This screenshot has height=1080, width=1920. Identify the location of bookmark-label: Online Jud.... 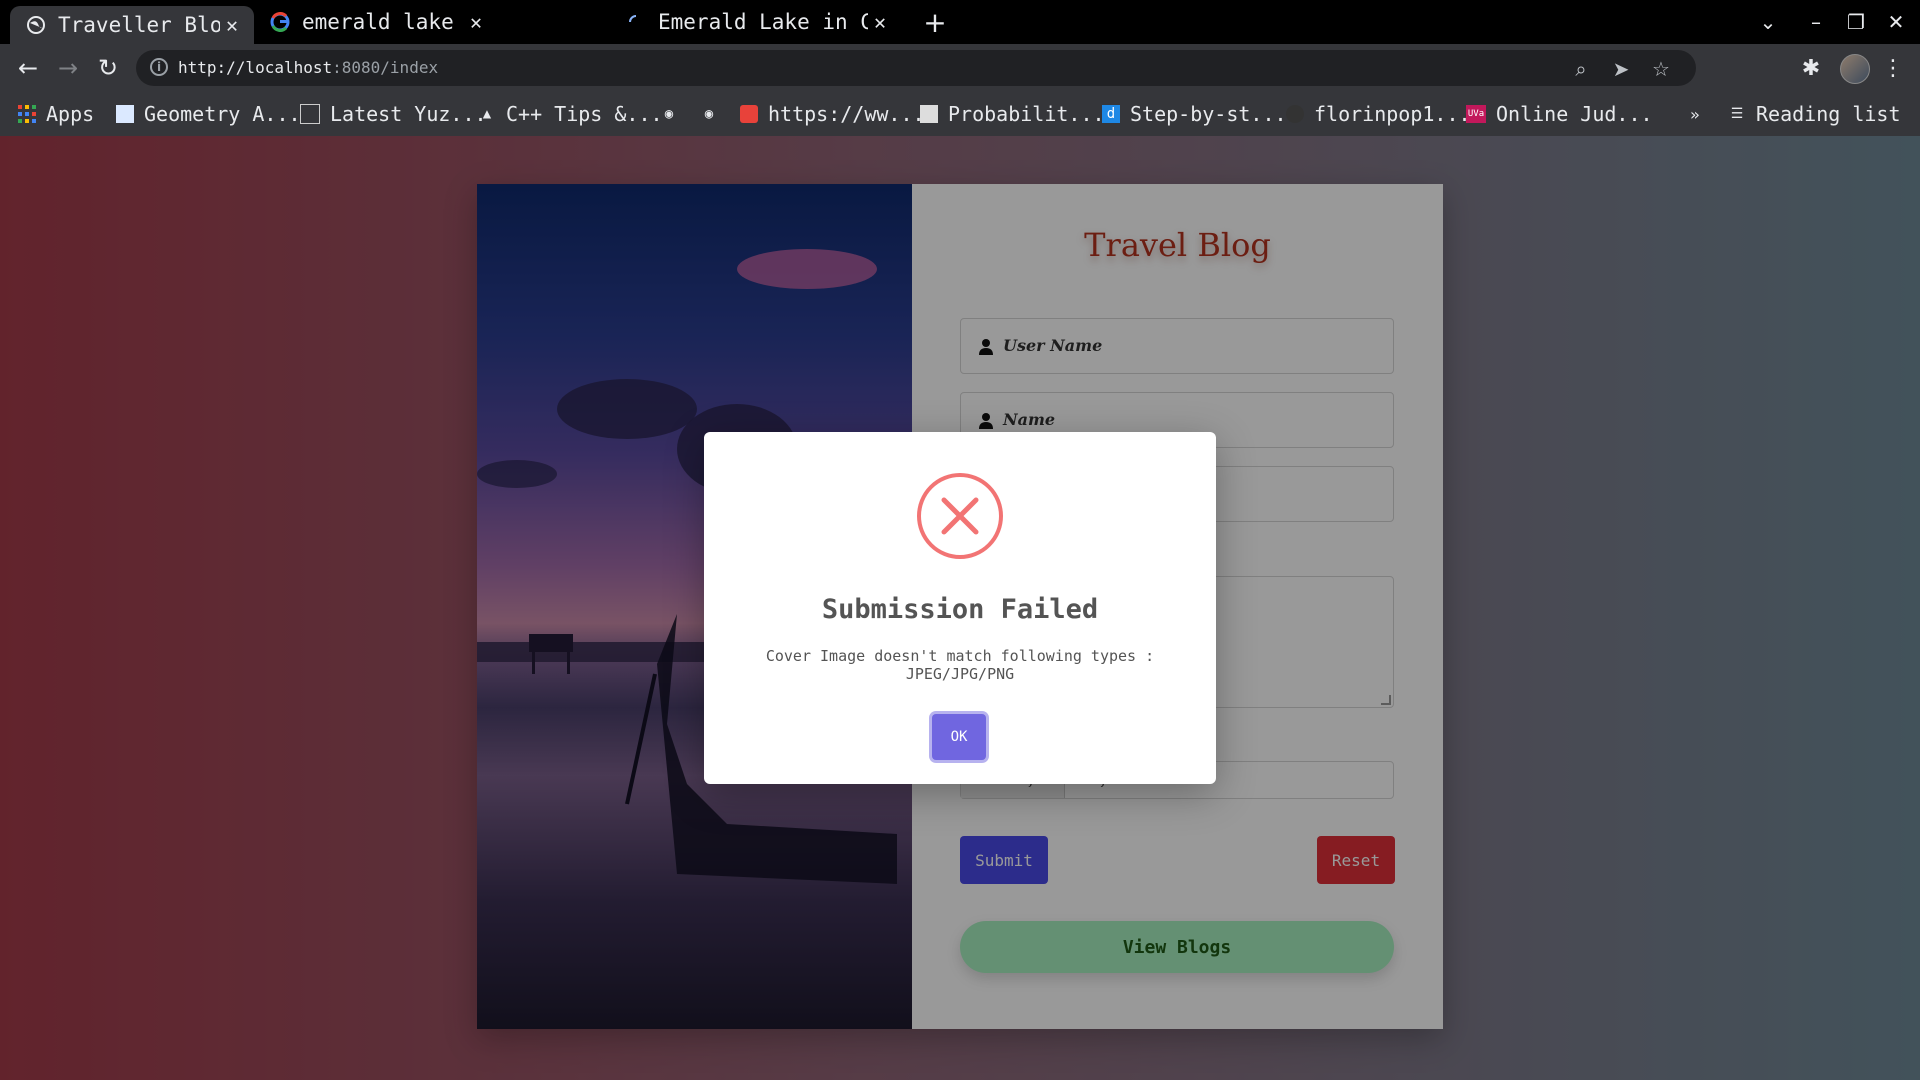
(1574, 114).